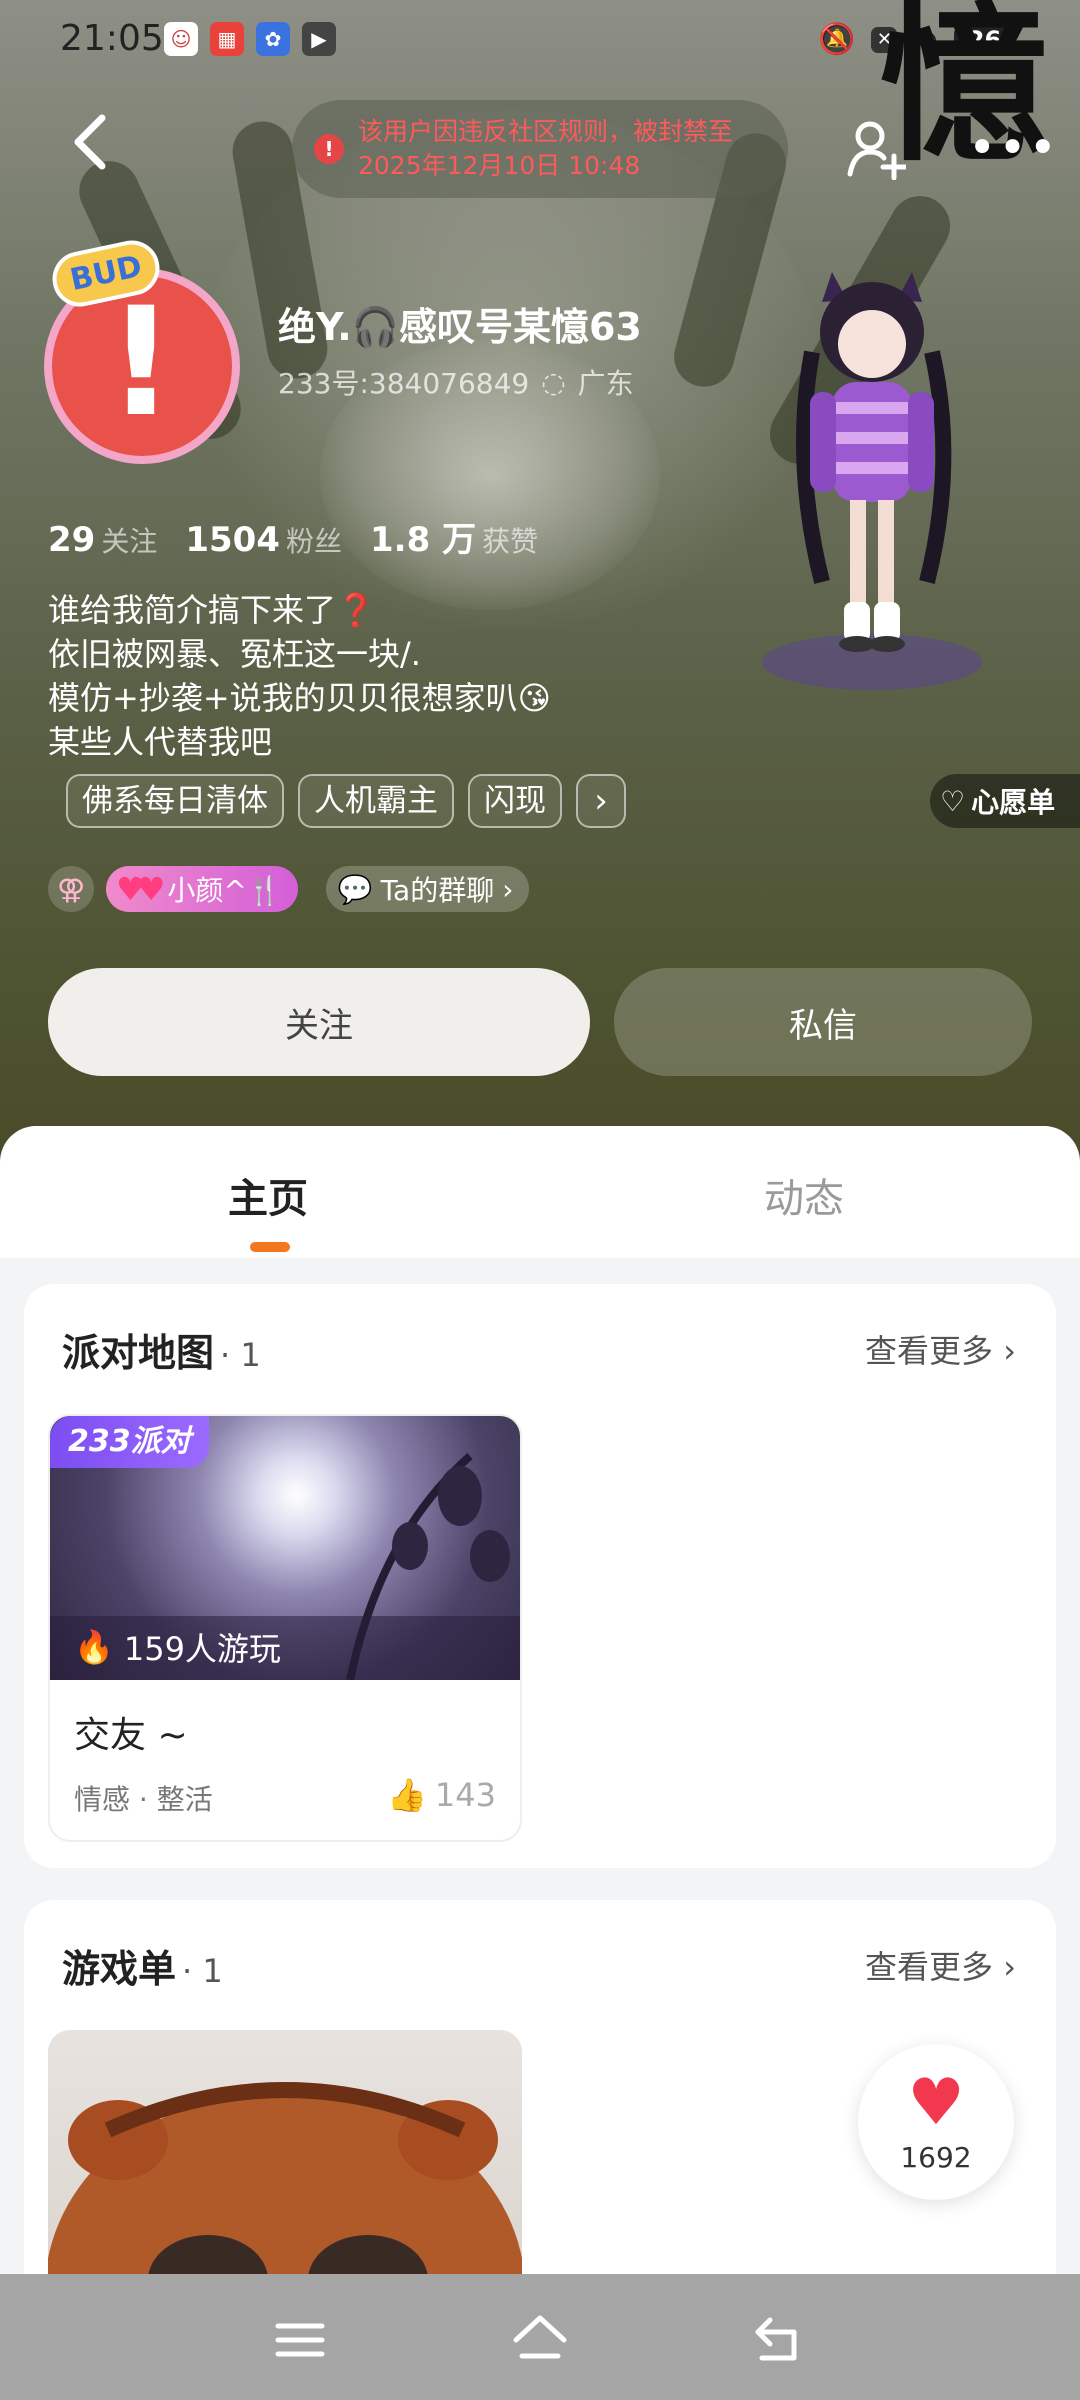  I want to click on section-title: 派对地图 · 1, so click(161, 1349).